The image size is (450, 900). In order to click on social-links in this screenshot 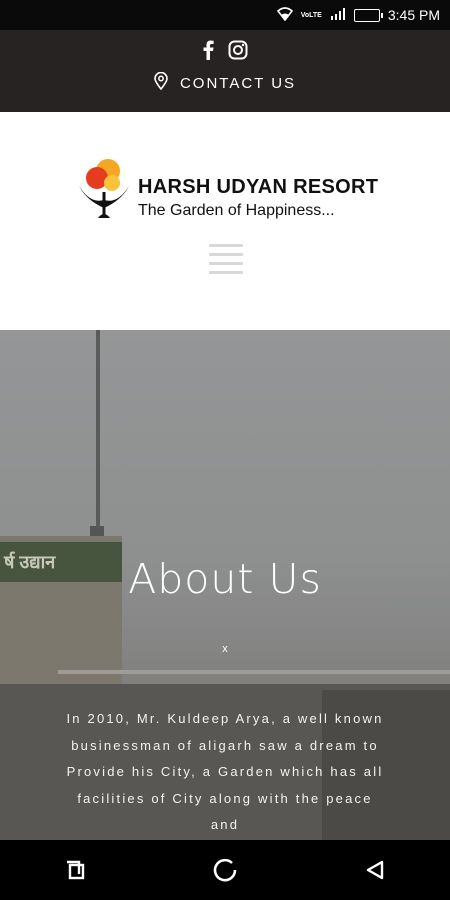, I will do `click(225, 52)`.